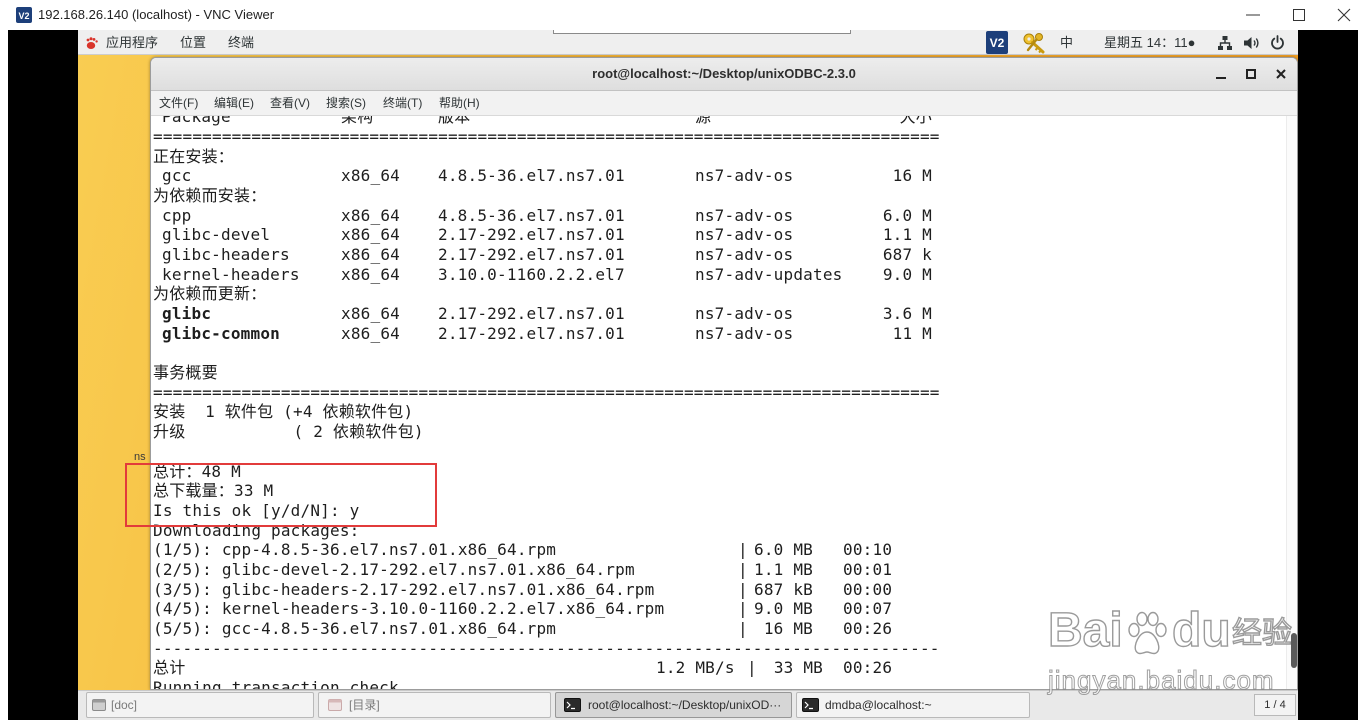 The height and width of the screenshot is (728, 1366). I want to click on input-method-indicator: 中, so click(1066, 42).